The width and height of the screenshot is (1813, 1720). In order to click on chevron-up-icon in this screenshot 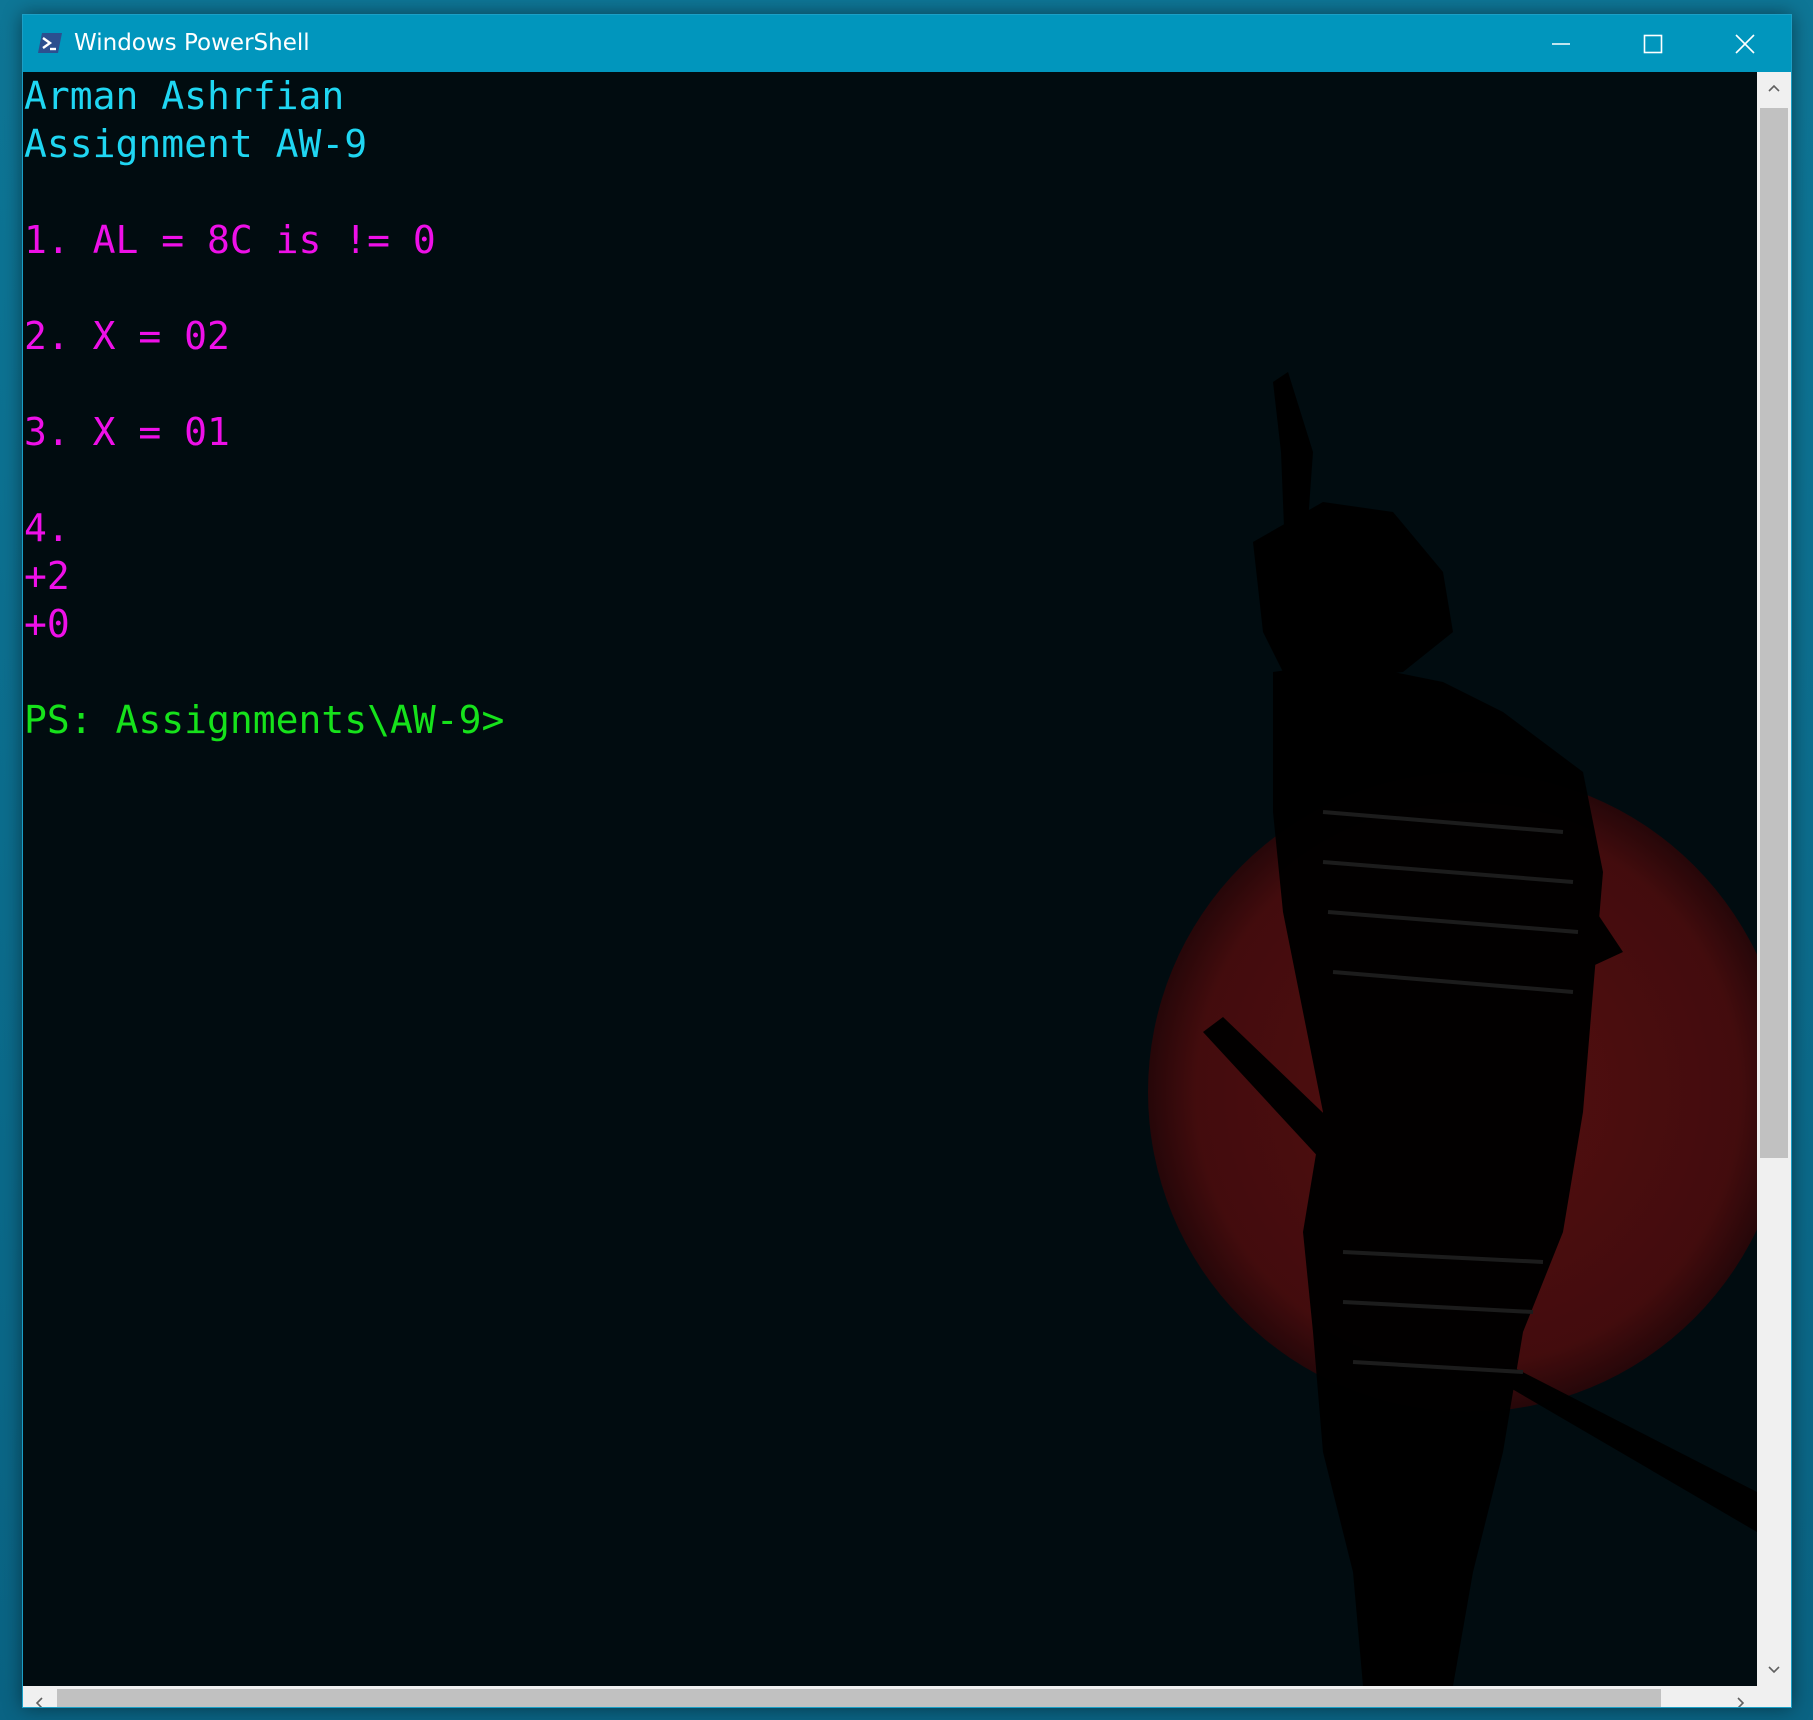, I will do `click(1774, 88)`.